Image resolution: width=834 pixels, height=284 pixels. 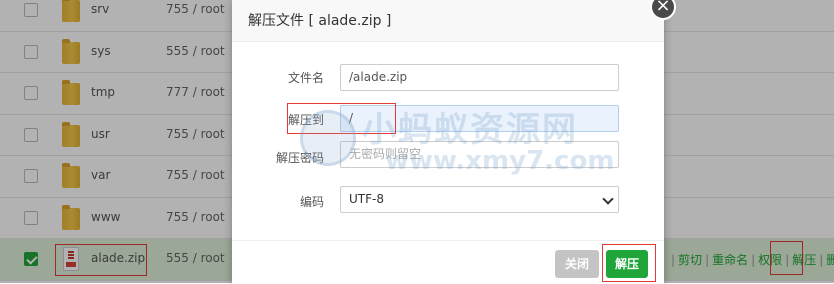 I want to click on dialog-title: 解压文件 [ alade.zip ], so click(x=448, y=21).